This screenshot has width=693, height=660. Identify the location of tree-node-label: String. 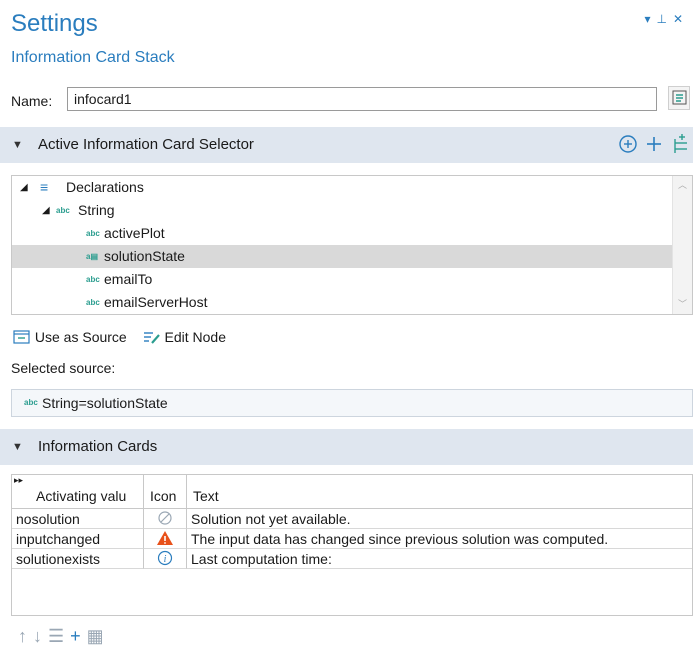
(96, 210).